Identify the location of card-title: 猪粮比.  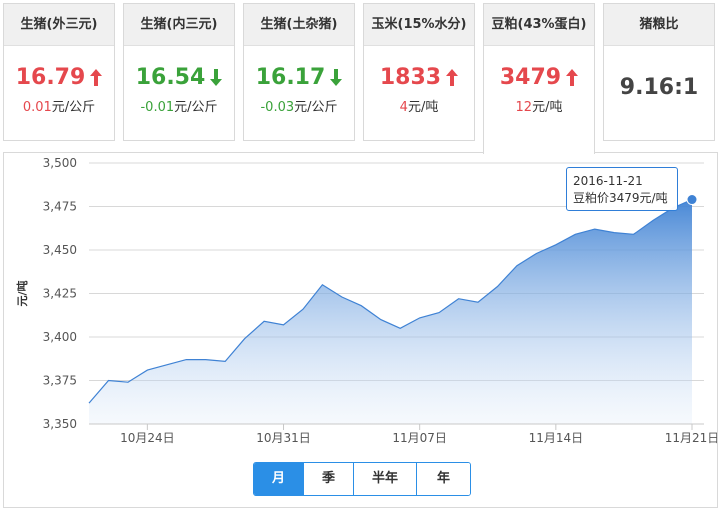
(659, 25).